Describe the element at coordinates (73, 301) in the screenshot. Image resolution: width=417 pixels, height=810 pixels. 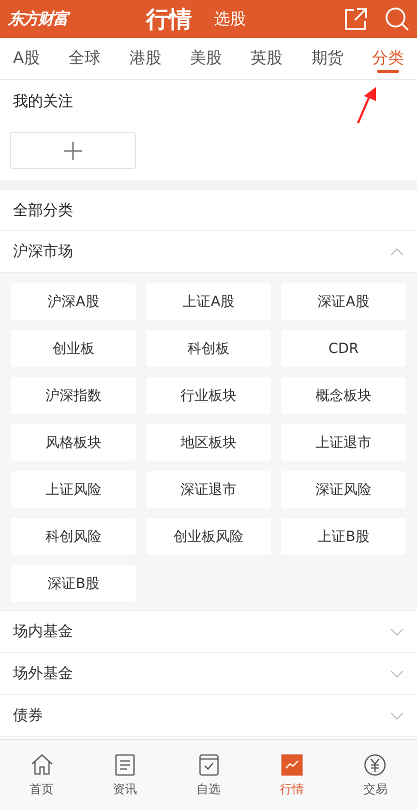
I see `category-button: 沪深A股` at that location.